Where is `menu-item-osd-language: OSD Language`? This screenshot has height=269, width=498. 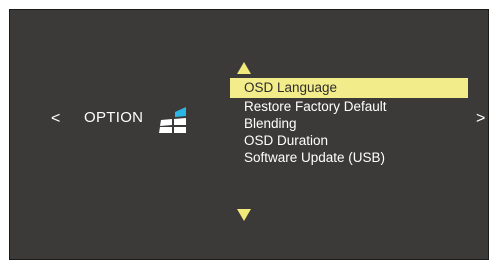 menu-item-osd-language: OSD Language is located at coordinates (349, 88).